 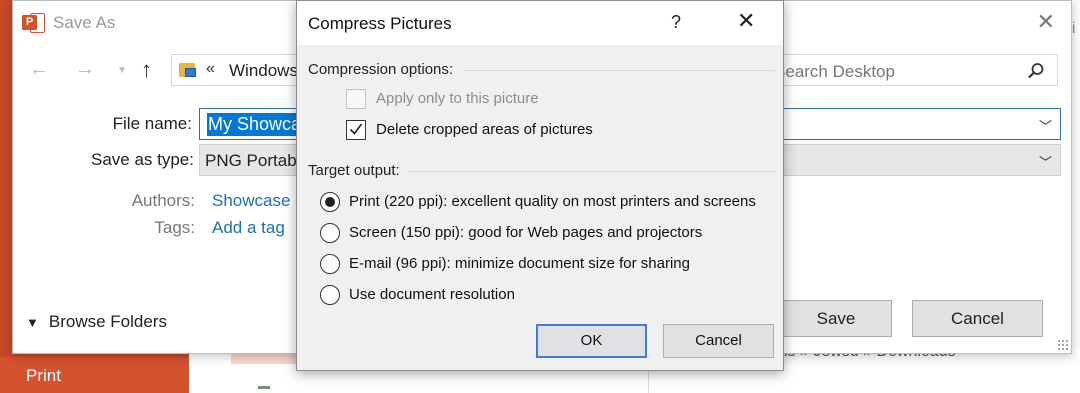 I want to click on tags-label: Tags:, so click(x=174, y=227).